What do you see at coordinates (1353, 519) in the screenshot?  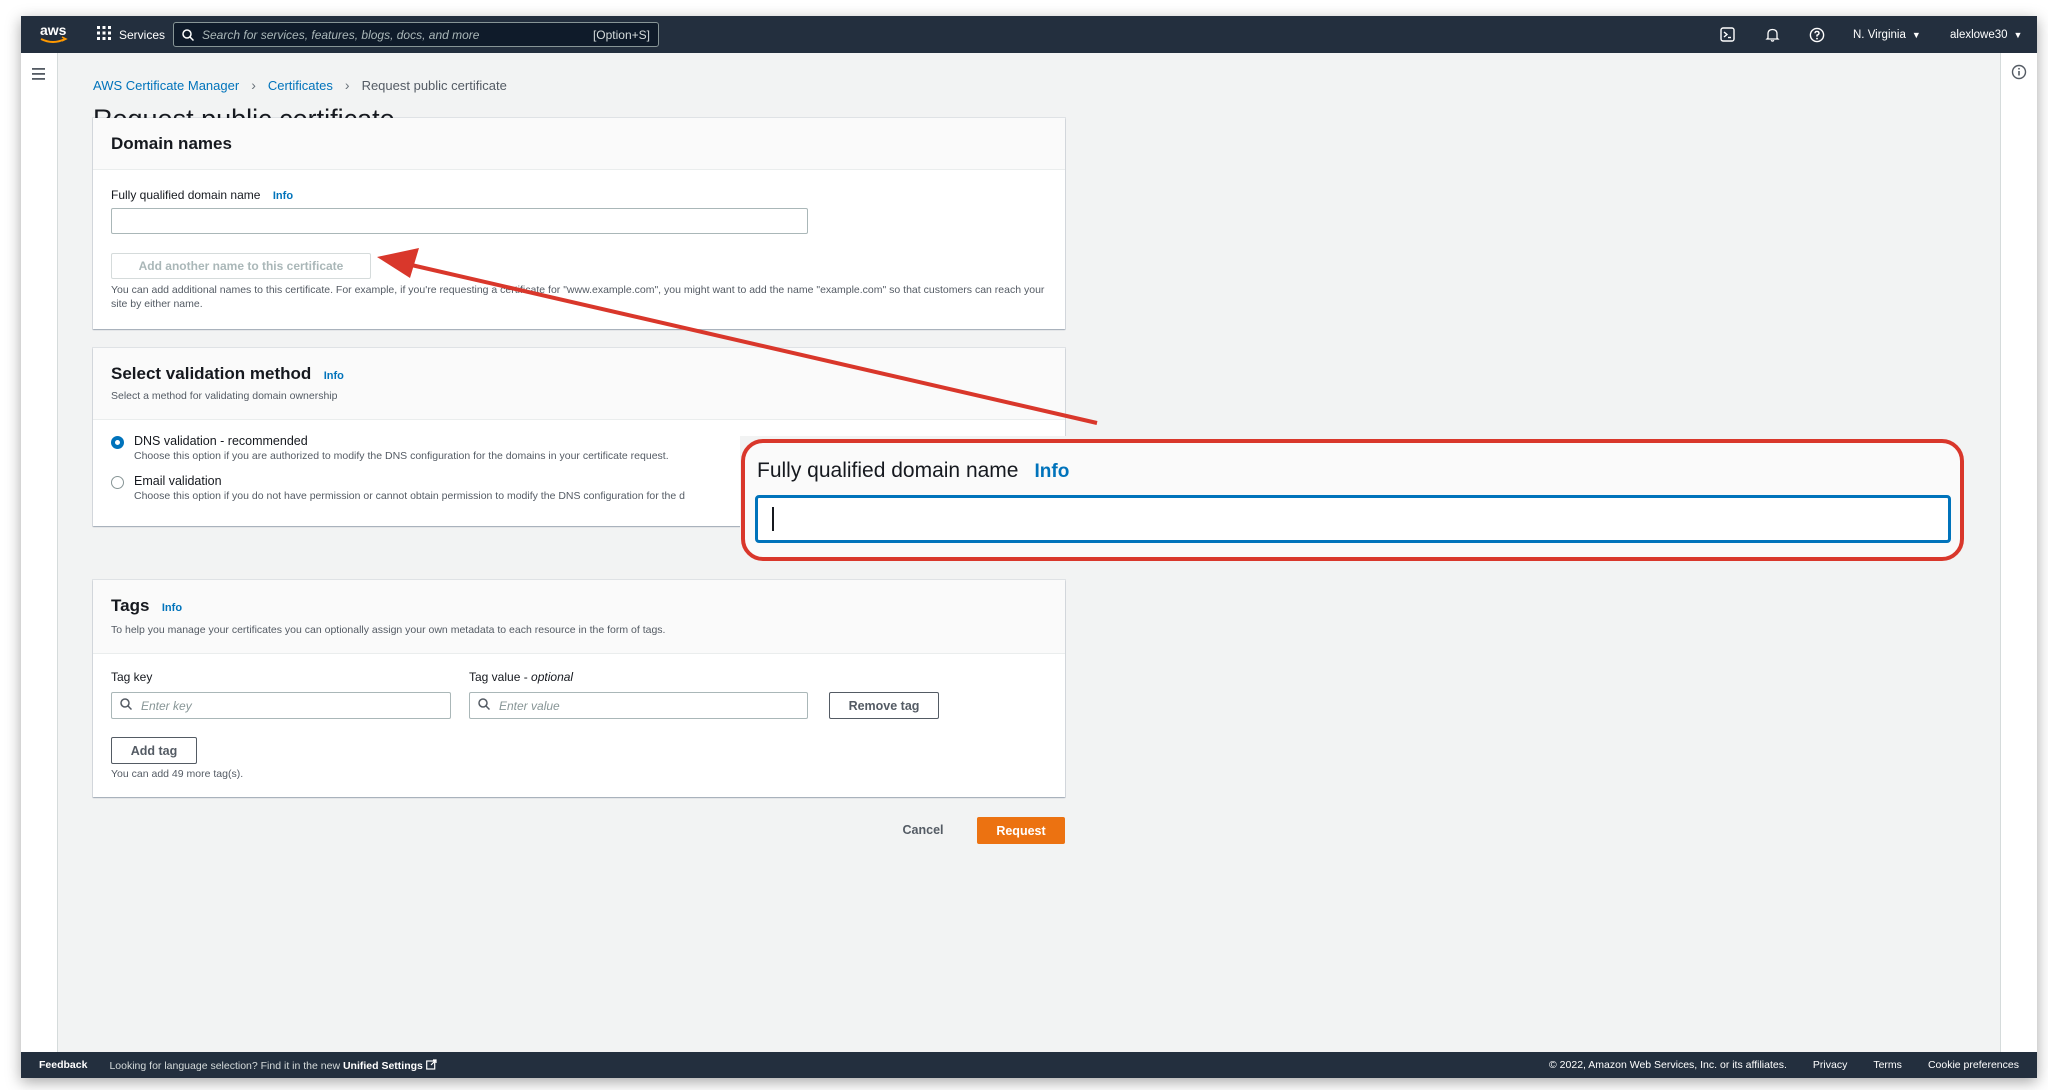 I see `zoom-fqdn-input` at bounding box center [1353, 519].